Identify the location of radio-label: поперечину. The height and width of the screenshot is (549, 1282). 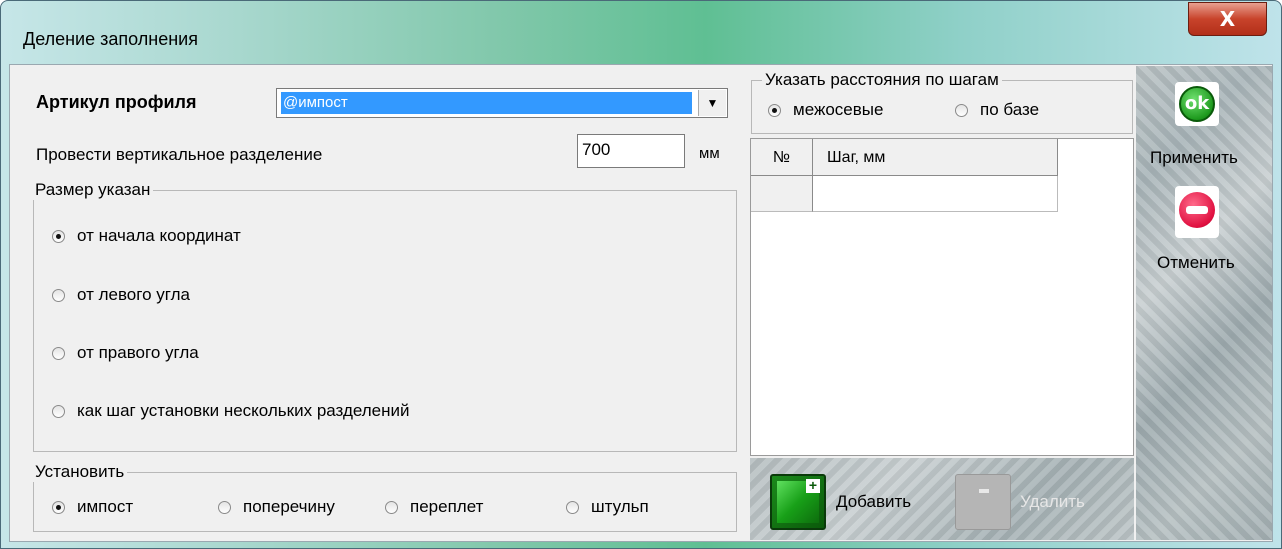
(289, 506).